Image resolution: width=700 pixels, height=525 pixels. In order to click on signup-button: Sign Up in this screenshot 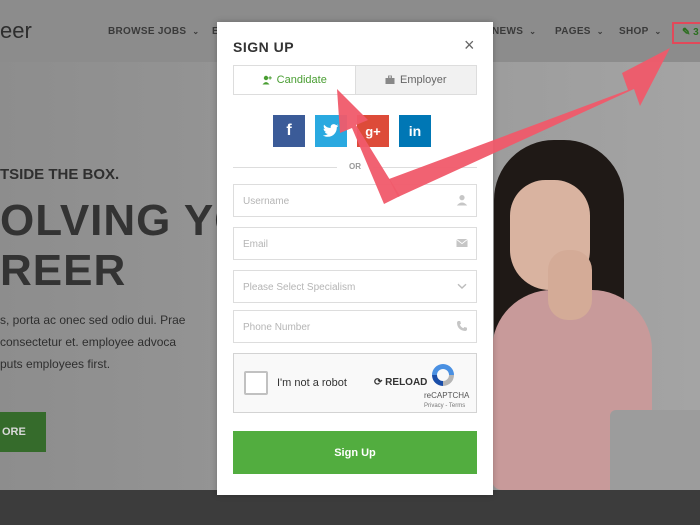, I will do `click(355, 452)`.